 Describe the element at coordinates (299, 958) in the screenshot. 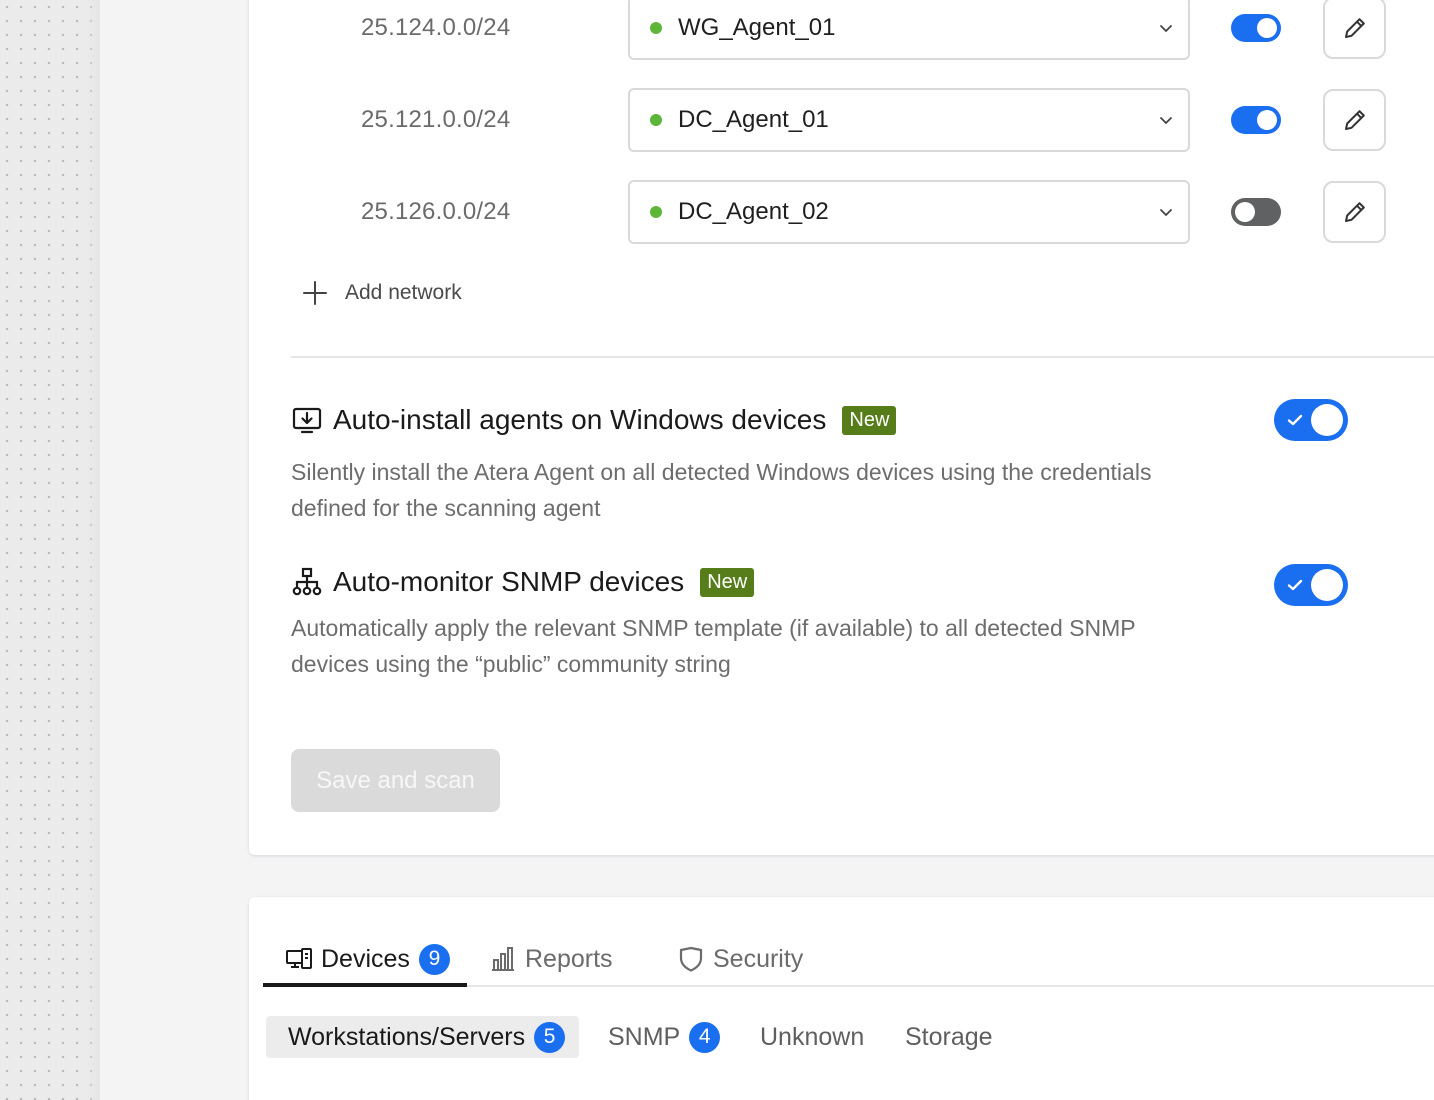

I see `devices-icon` at that location.